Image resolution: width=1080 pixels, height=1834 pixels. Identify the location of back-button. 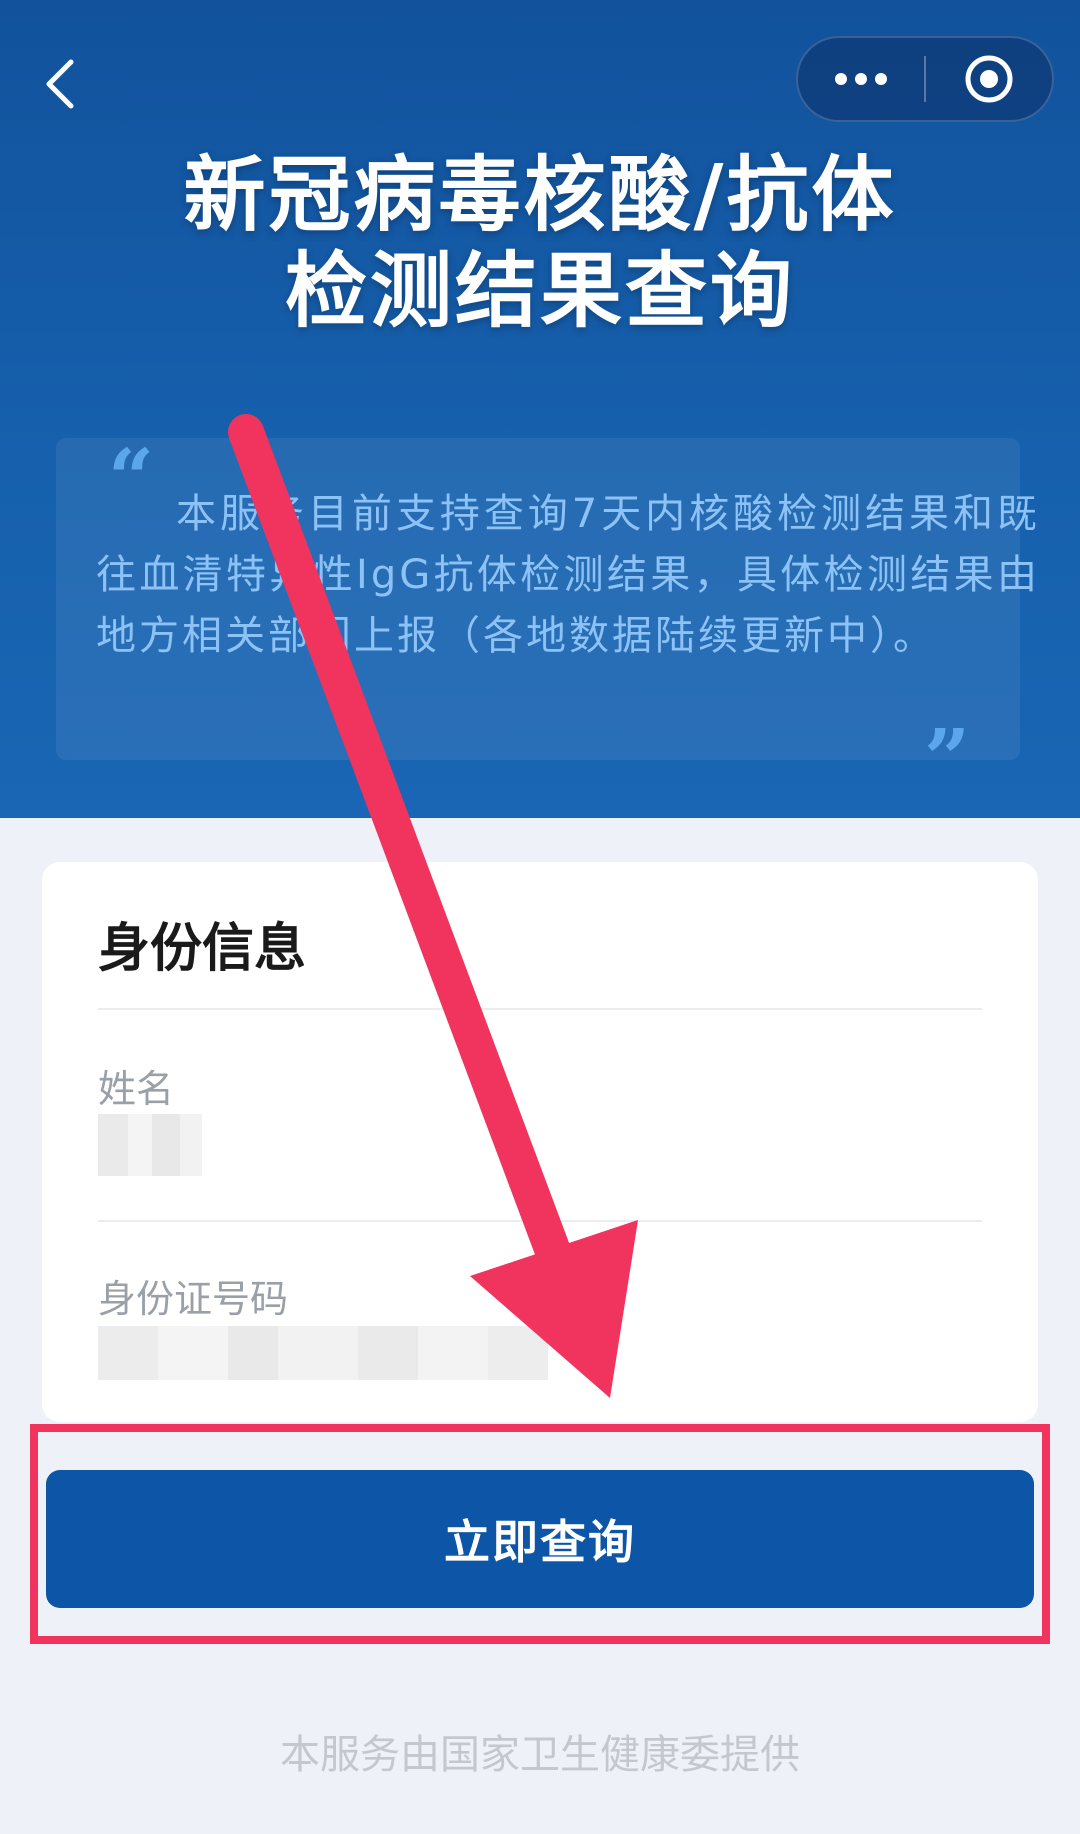
(60, 84).